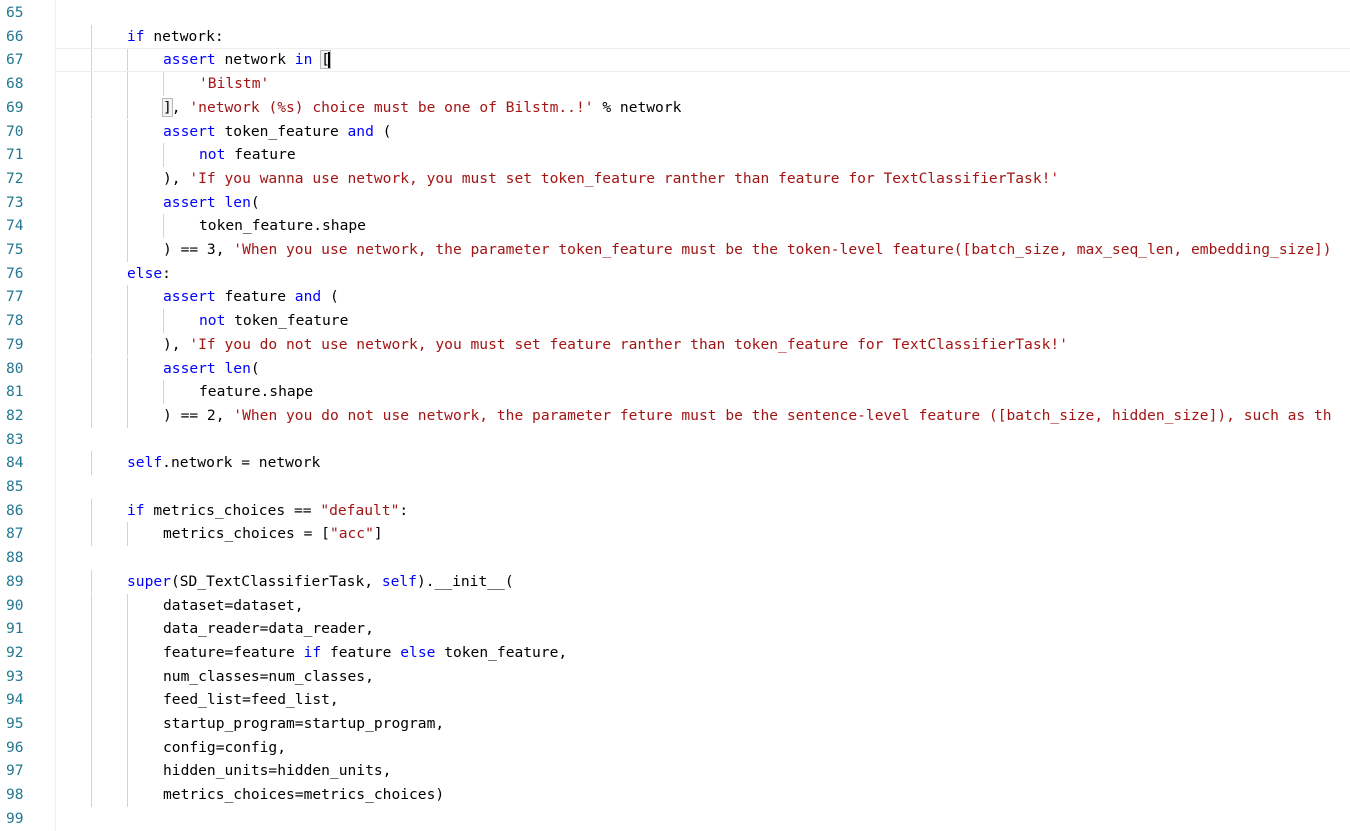  What do you see at coordinates (167, 107) in the screenshot?
I see `bracket-token: ]` at bounding box center [167, 107].